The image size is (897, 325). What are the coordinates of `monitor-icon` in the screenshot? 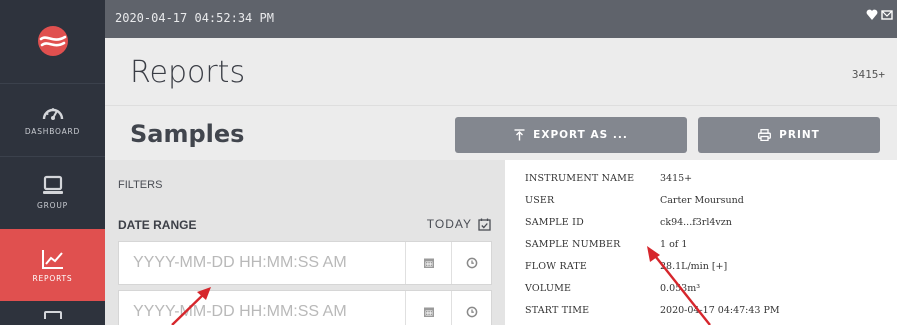 It's located at (52, 184).